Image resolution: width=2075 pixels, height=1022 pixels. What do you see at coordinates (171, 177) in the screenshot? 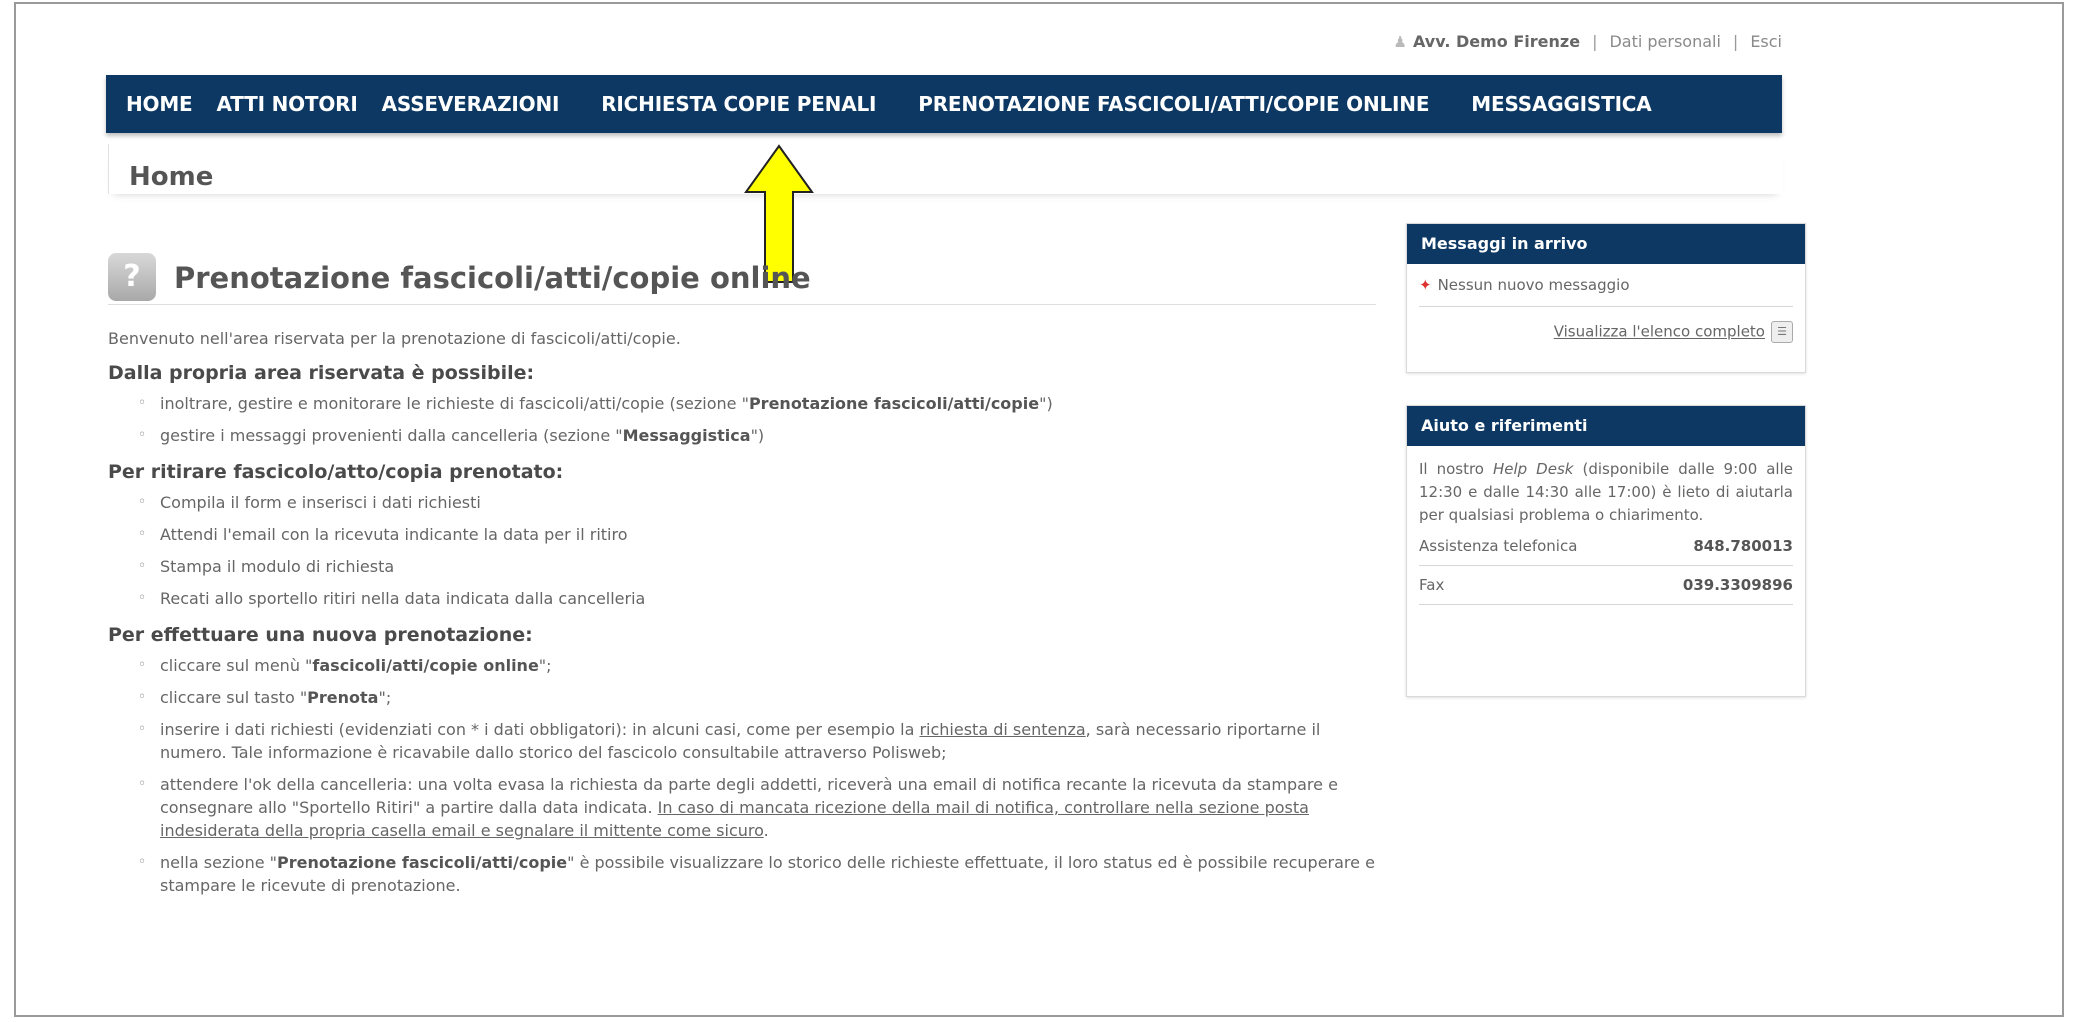
I see `breadcrumb-current: Home` at bounding box center [171, 177].